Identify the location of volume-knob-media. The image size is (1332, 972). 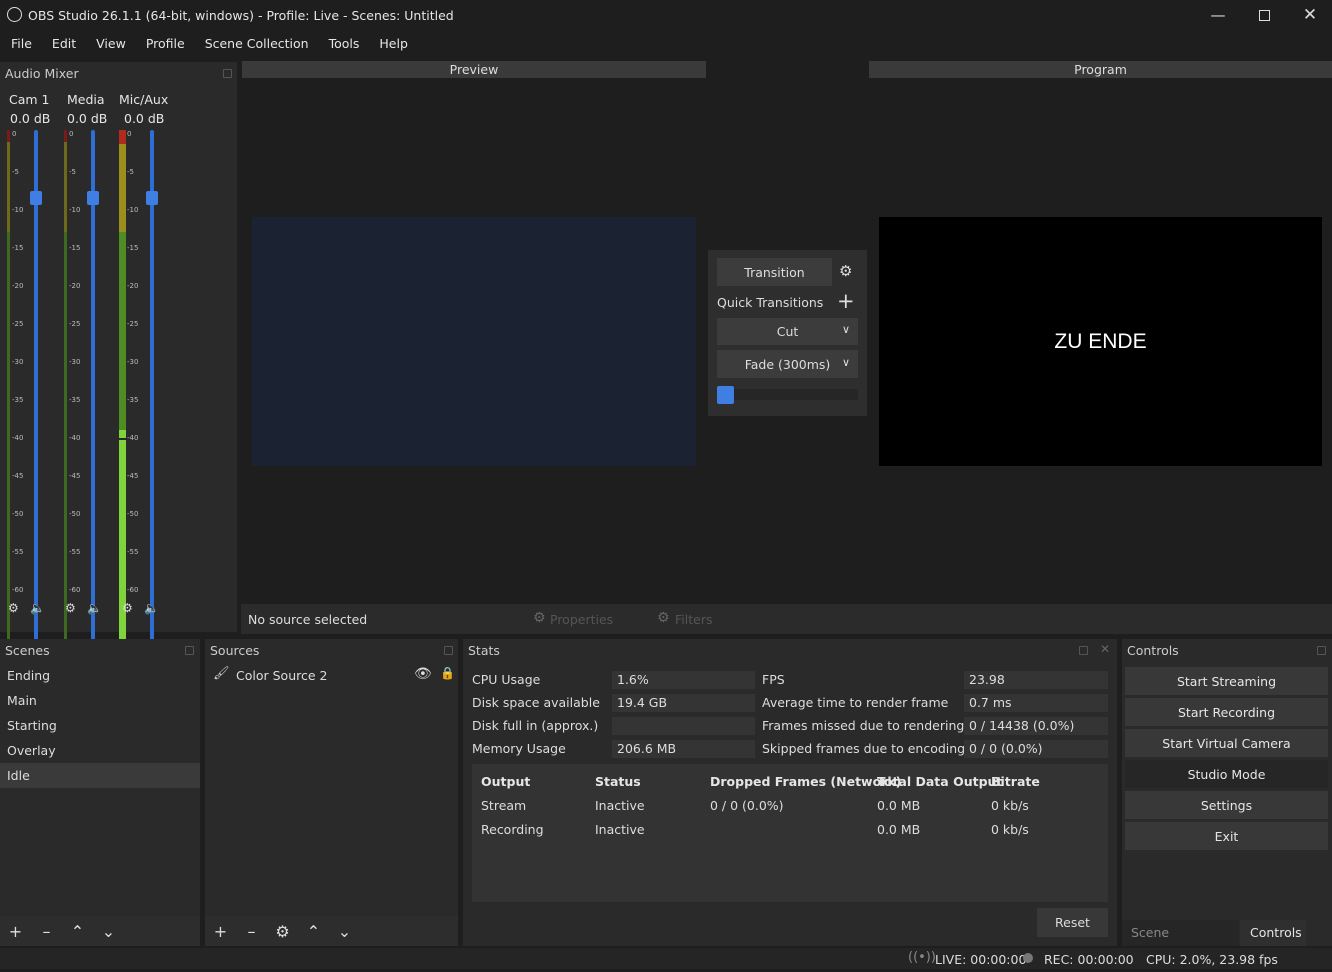
(93, 198).